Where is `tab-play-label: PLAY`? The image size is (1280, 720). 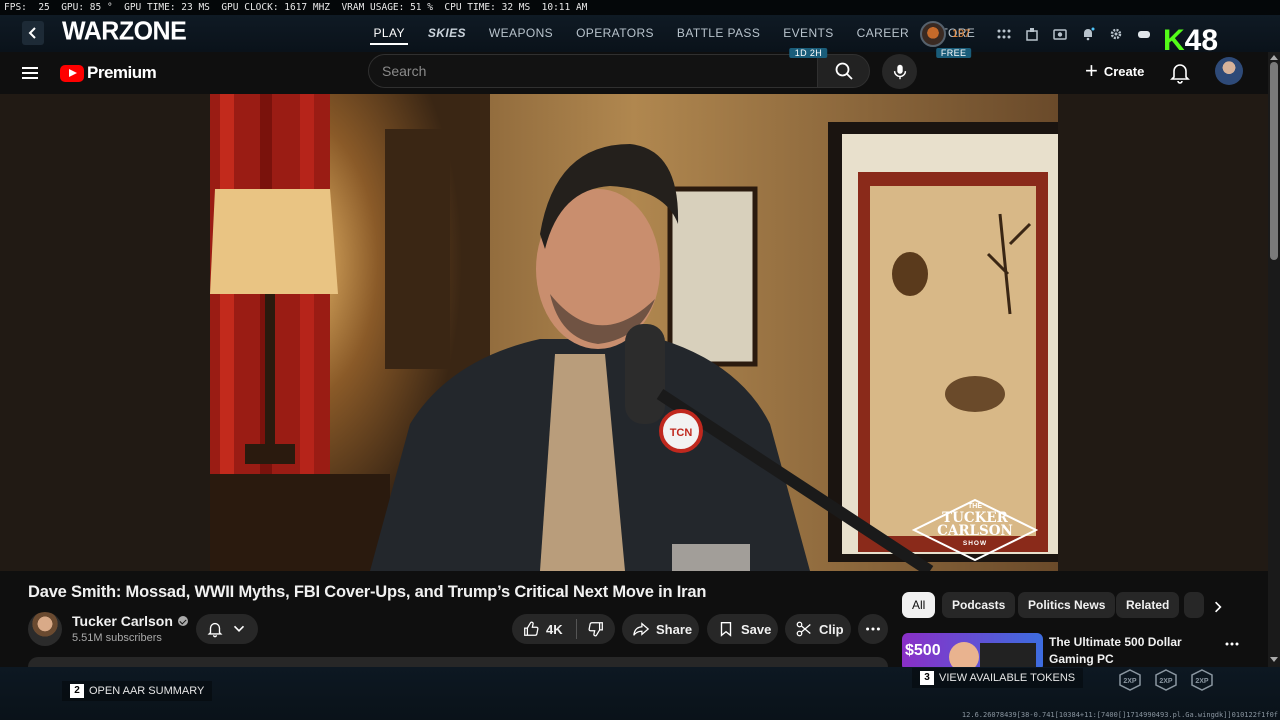 tab-play-label: PLAY is located at coordinates (389, 33).